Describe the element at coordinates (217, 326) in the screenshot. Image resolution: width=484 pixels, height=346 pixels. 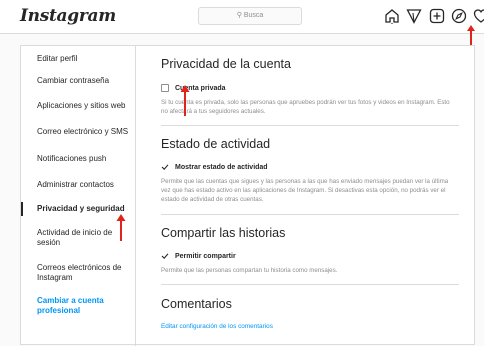
I see `edit-comments-settings-link: Editar configuración de los comentarios` at that location.